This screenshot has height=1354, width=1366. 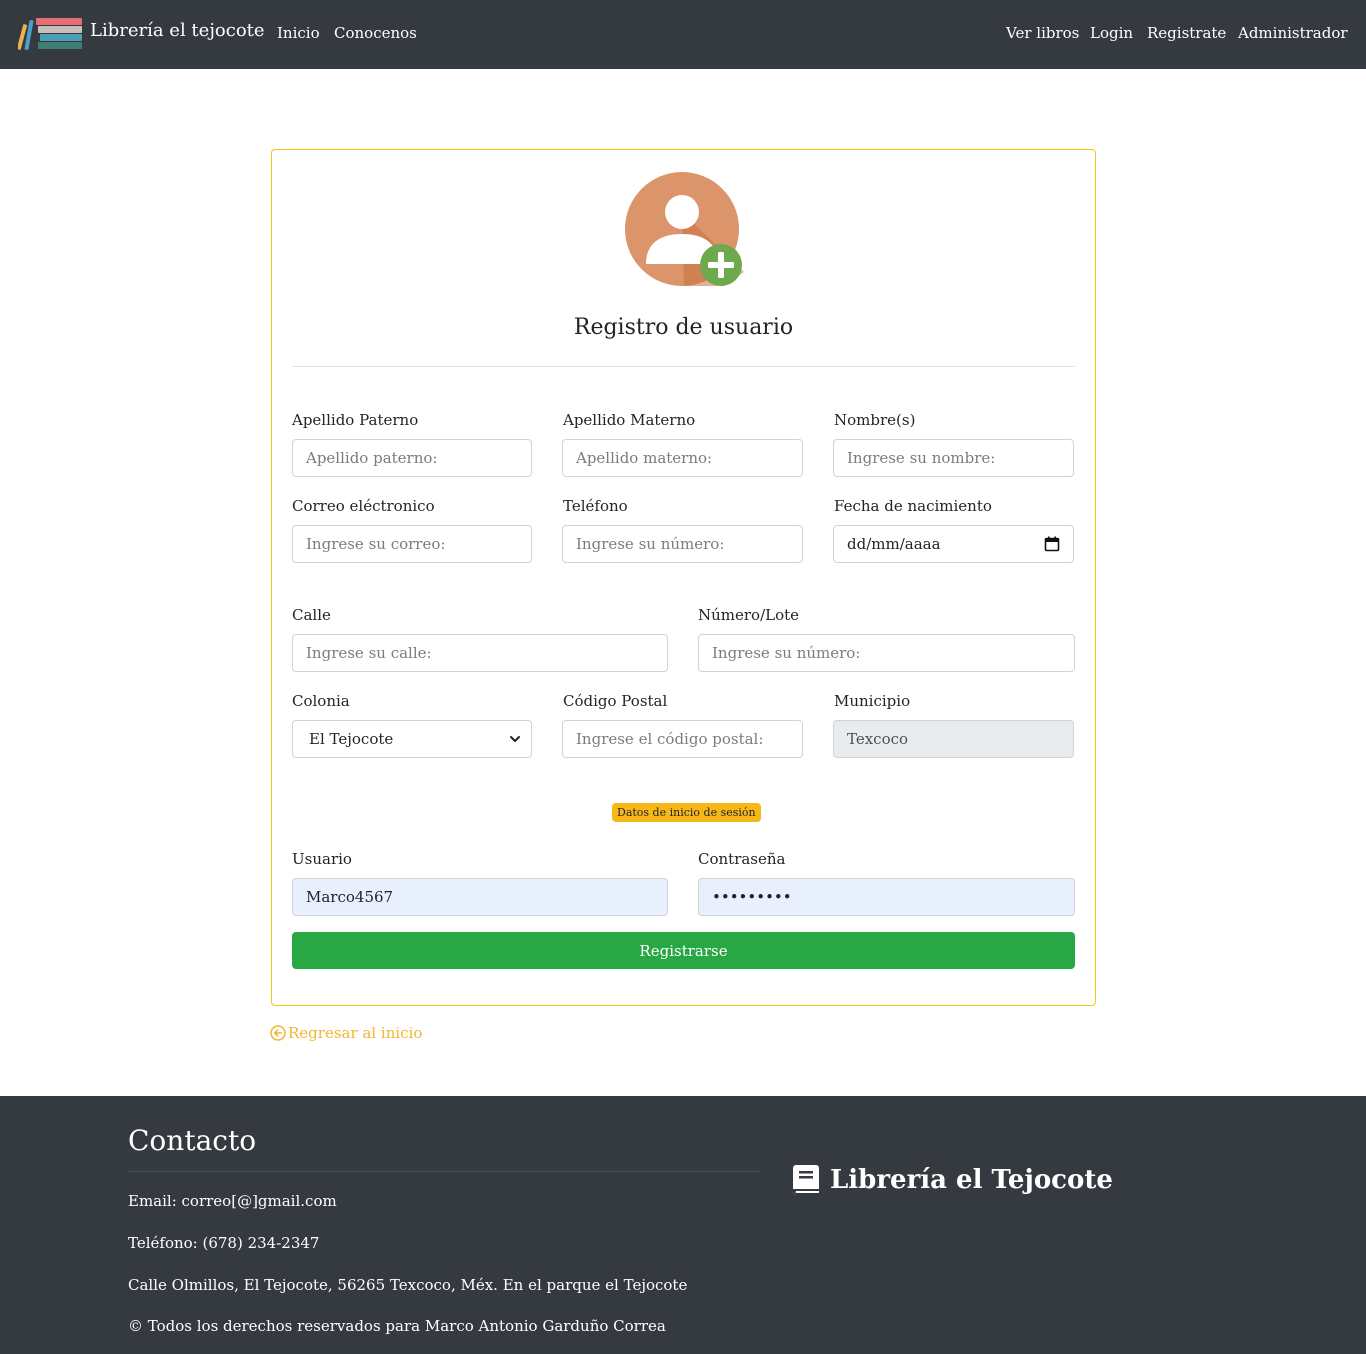 What do you see at coordinates (412, 544) in the screenshot?
I see `correo-input` at bounding box center [412, 544].